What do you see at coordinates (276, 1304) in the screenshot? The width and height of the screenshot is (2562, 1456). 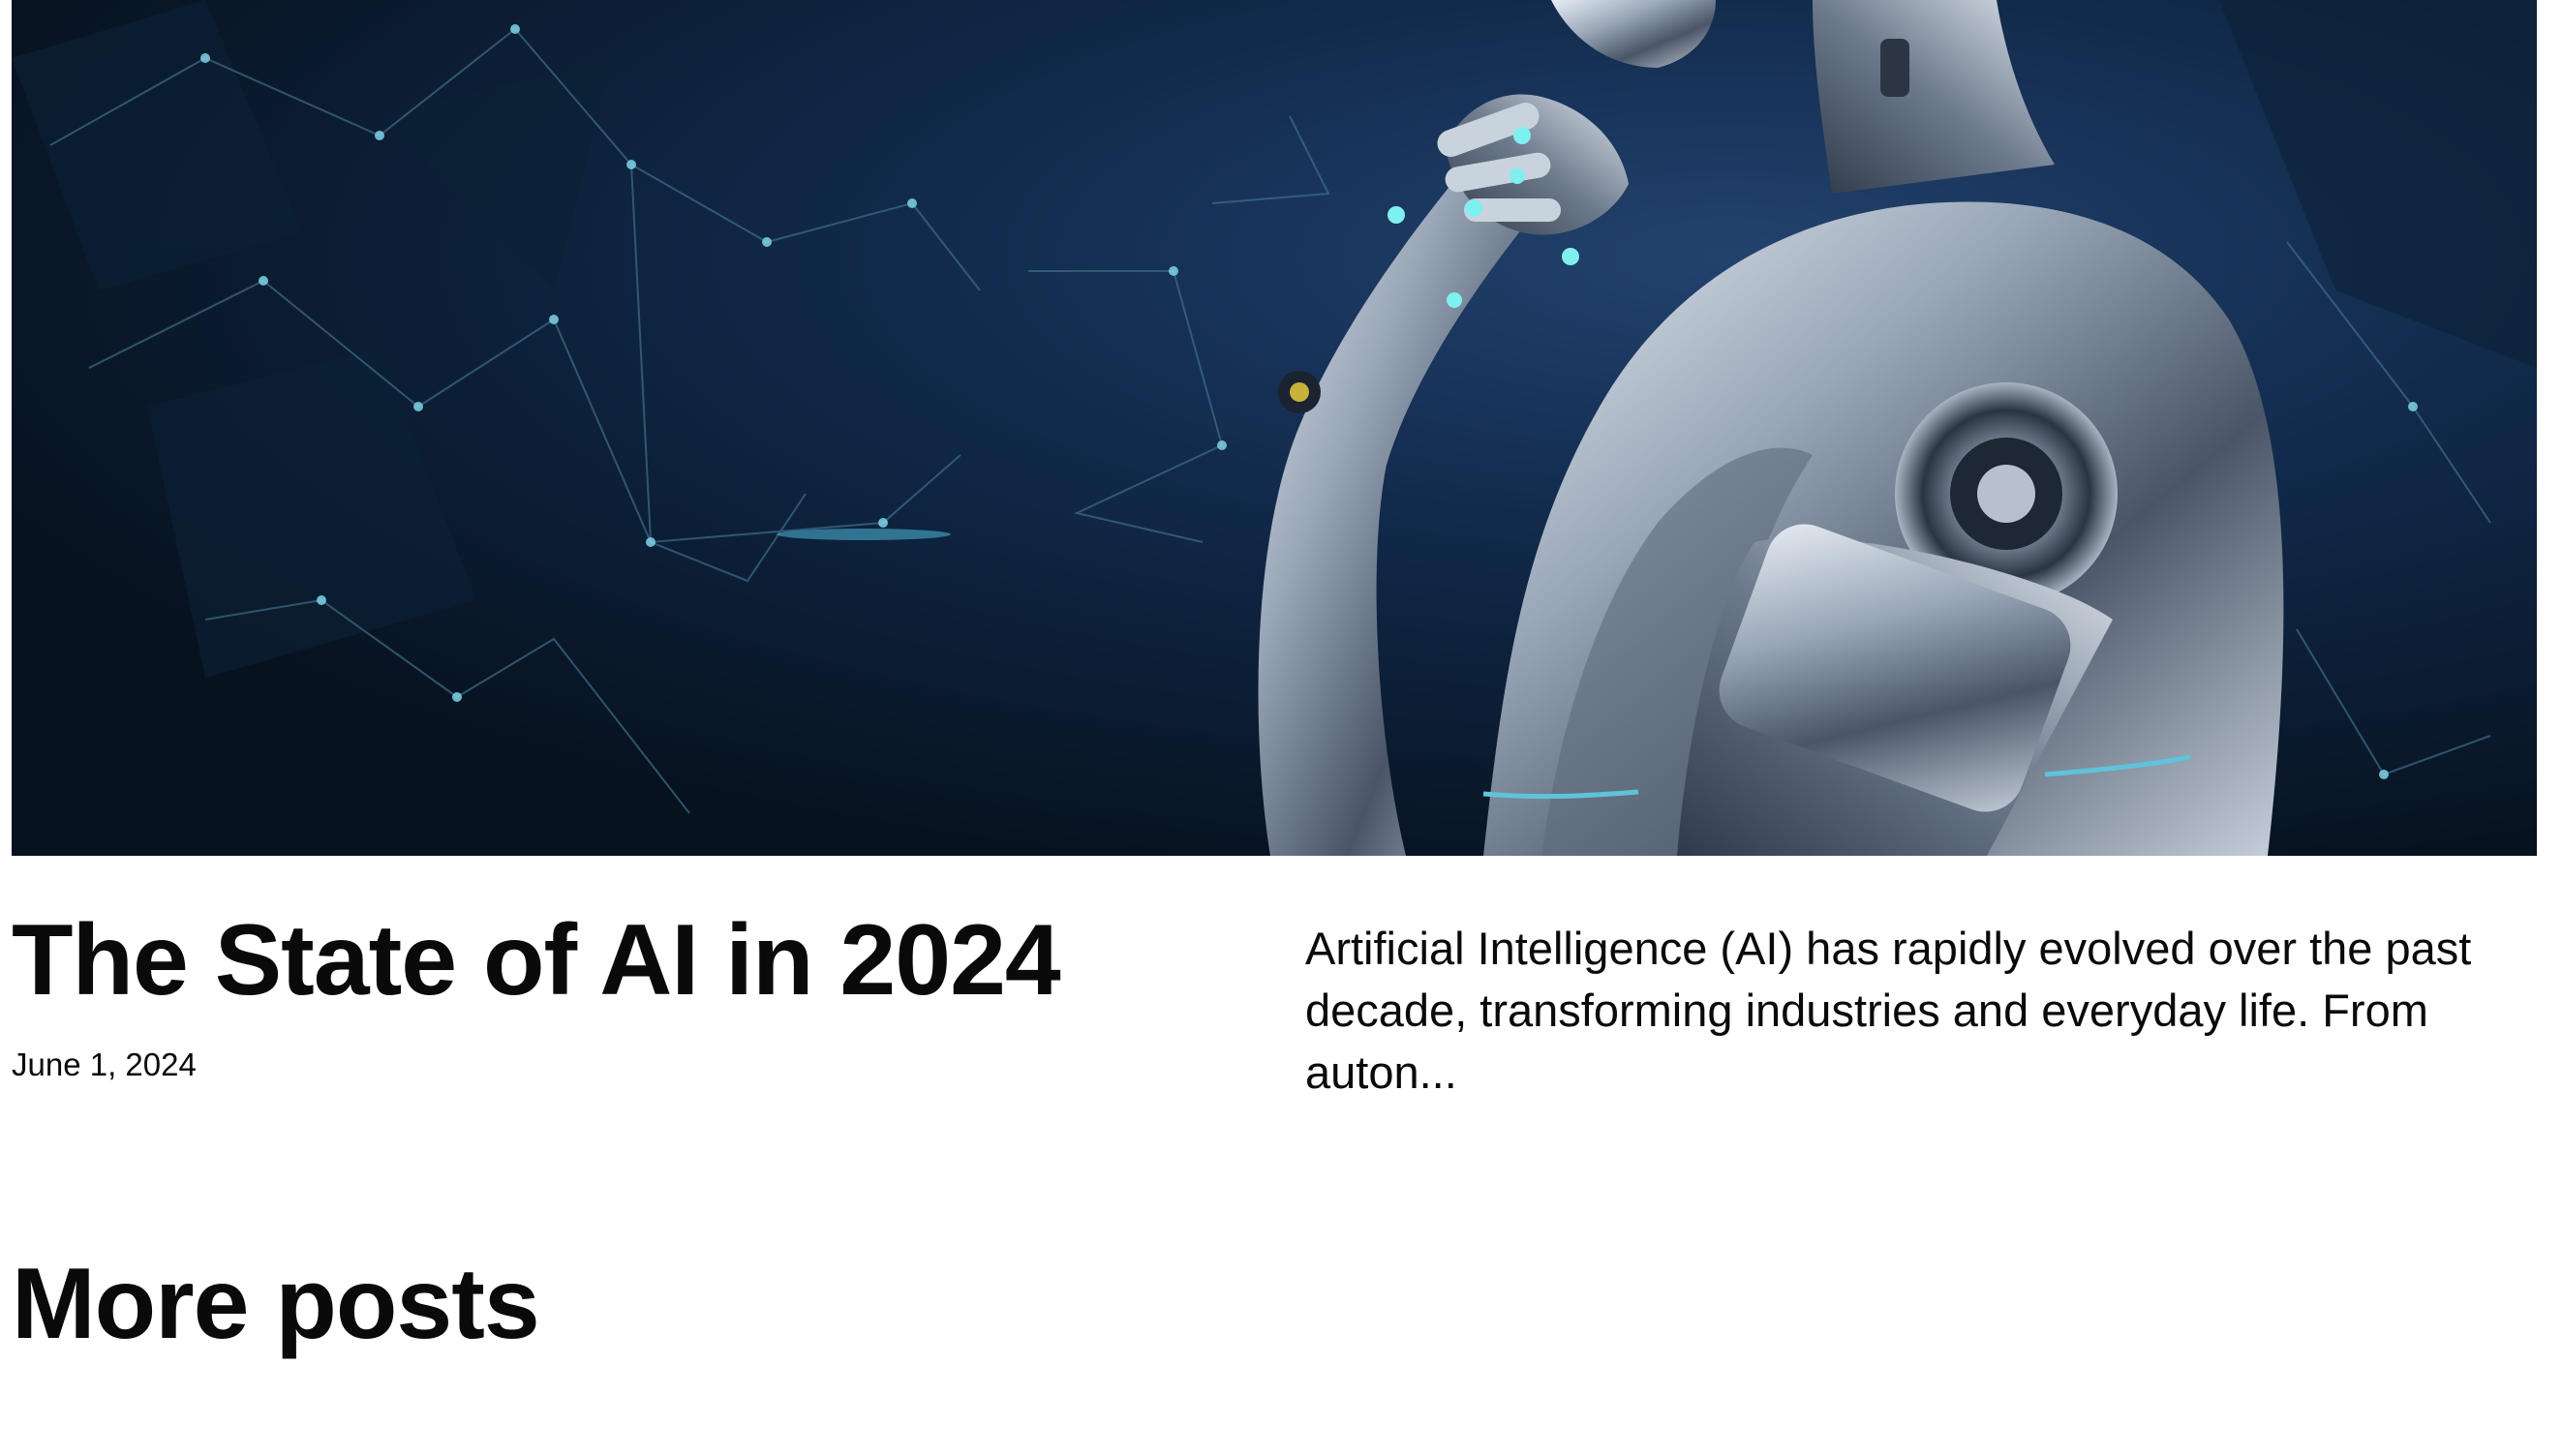 I see `more-posts-heading: More posts` at bounding box center [276, 1304].